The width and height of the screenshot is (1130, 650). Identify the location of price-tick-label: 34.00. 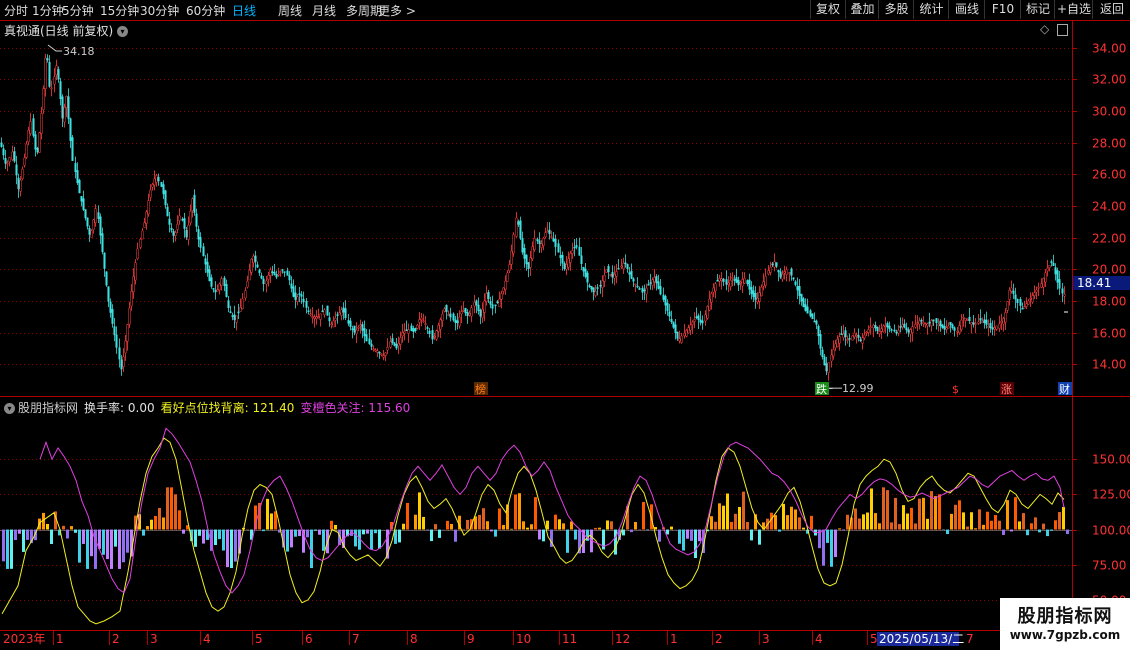
(1109, 49).